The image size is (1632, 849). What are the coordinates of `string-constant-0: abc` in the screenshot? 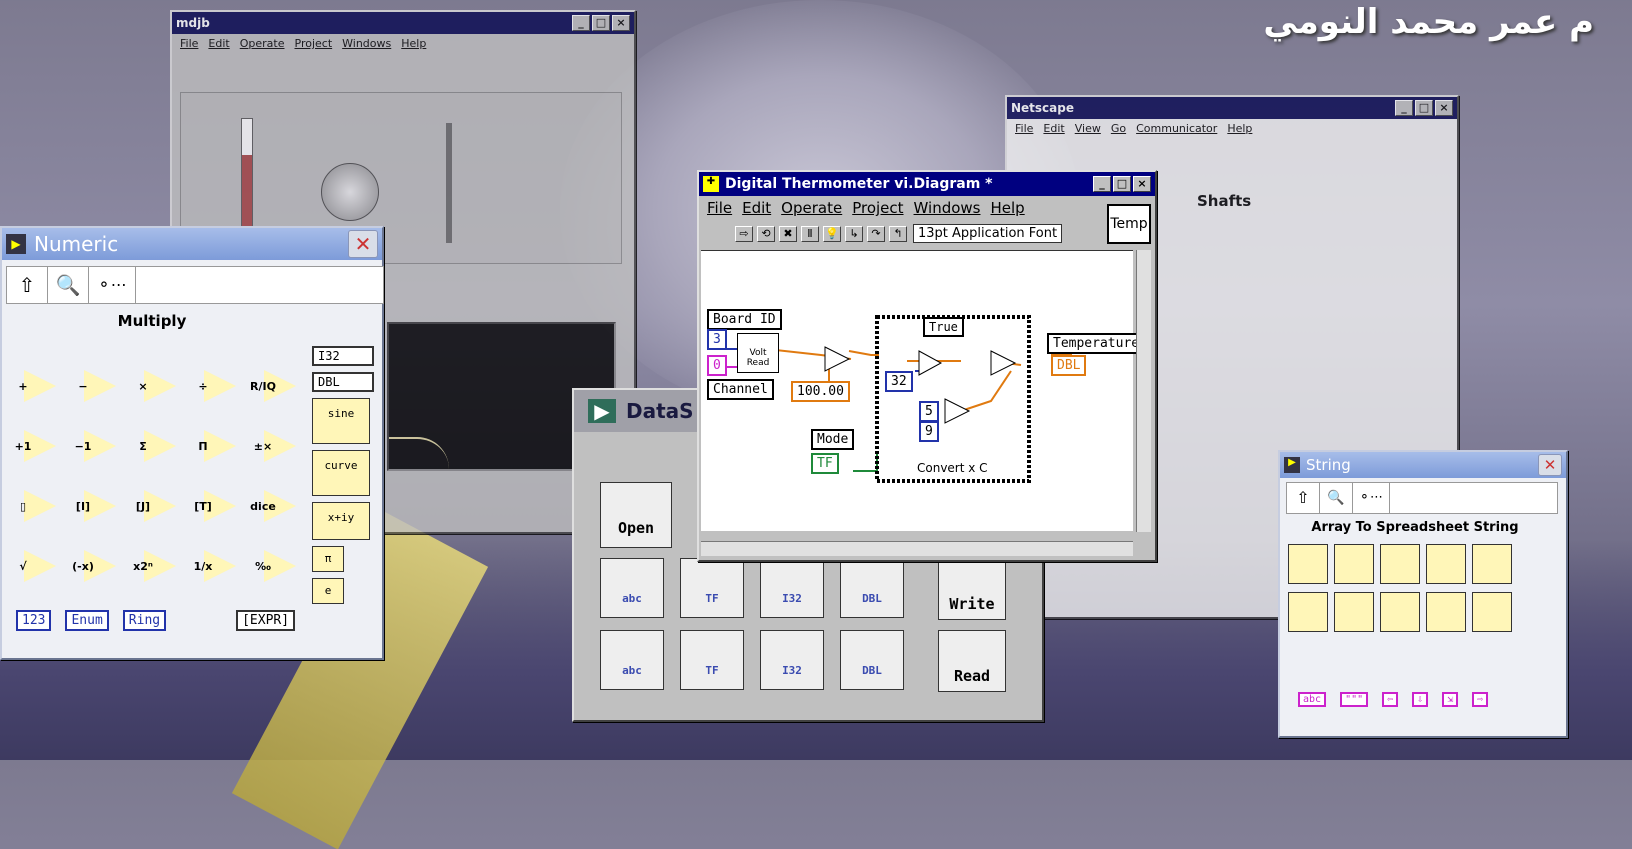 It's located at (1312, 699).